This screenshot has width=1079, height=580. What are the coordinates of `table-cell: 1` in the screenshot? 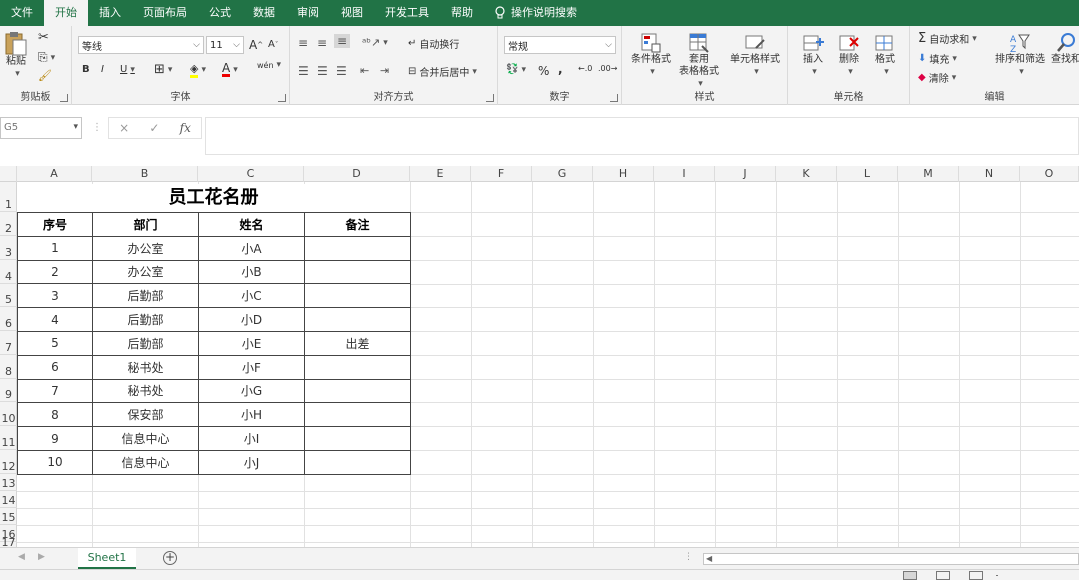 It's located at (55, 248).